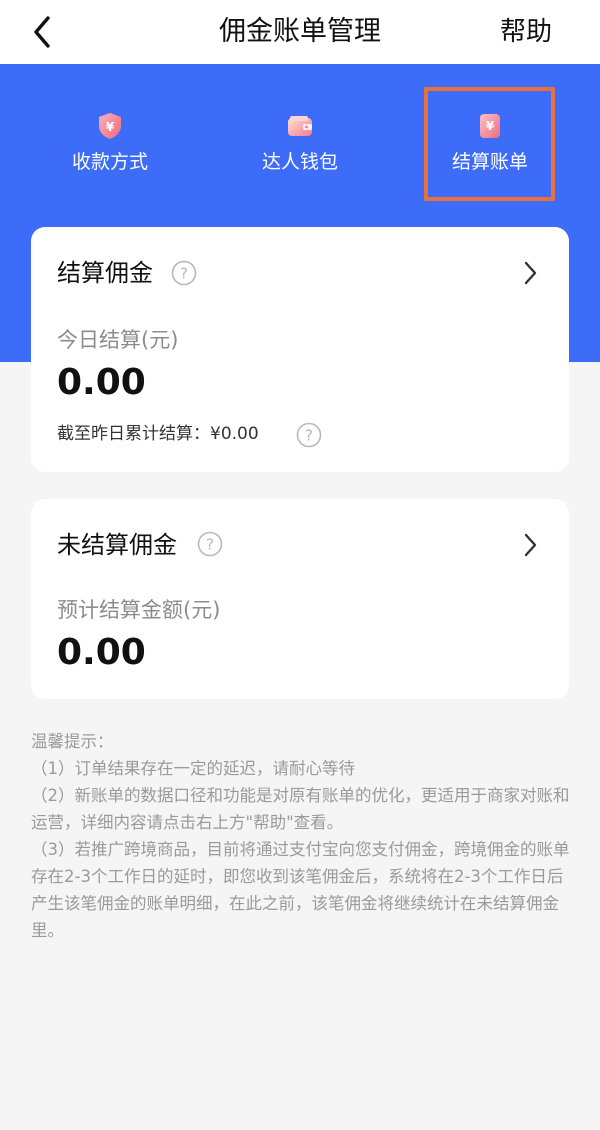 The height and width of the screenshot is (1130, 600). I want to click on estimated-settlement-label: 预计结算金额(元), so click(139, 610).